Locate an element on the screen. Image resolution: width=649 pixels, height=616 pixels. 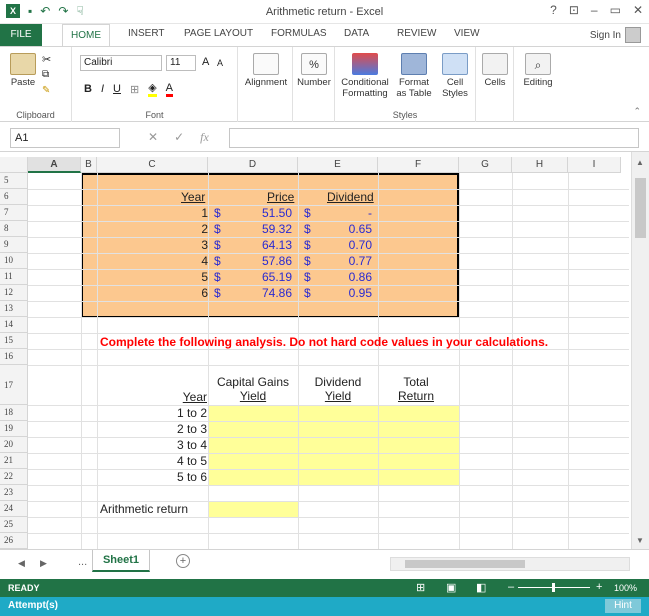
row-header-6: 6 is located at coordinates (14, 197).